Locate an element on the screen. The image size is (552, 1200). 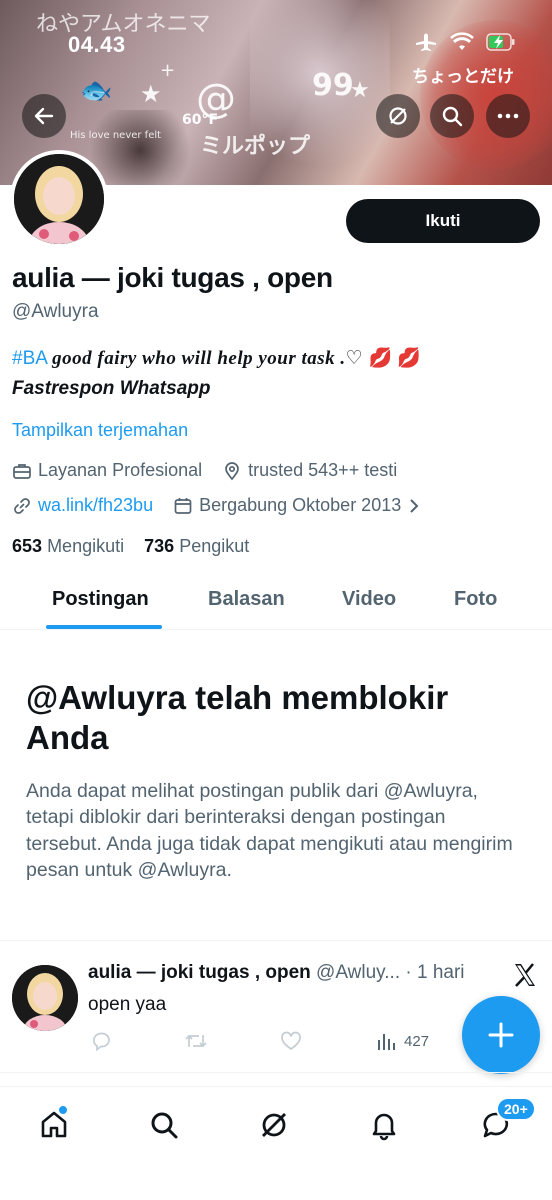
profile-handle: @Awluyra is located at coordinates (55, 311).